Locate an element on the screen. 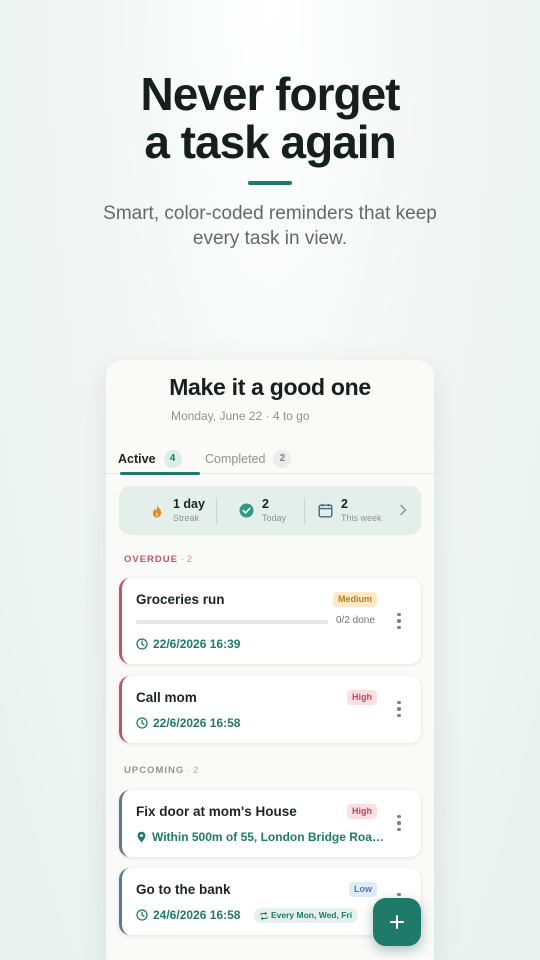  tab-bar: Active 4 Completed 2 is located at coordinates (270, 459).